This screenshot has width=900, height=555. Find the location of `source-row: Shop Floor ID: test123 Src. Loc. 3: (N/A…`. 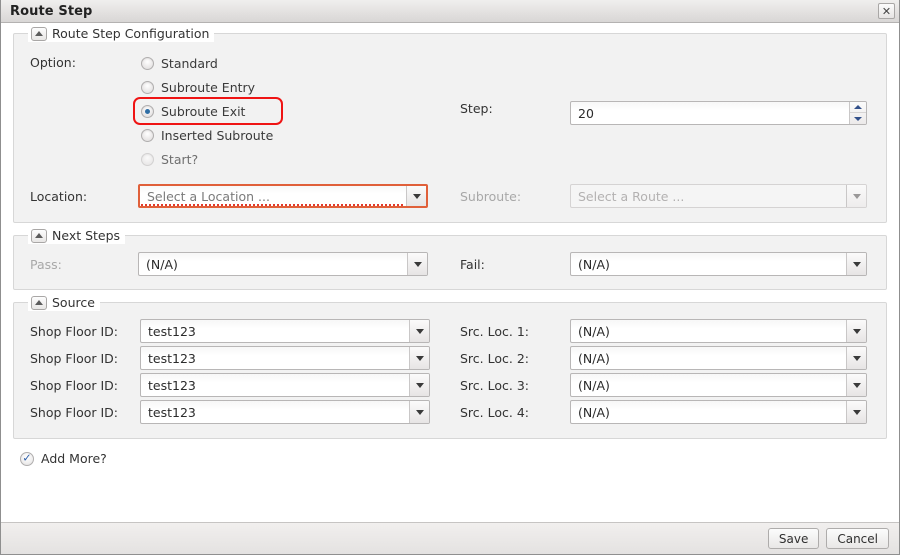

source-row: Shop Floor ID: test123 Src. Loc. 3: (N/A… is located at coordinates (450, 385).